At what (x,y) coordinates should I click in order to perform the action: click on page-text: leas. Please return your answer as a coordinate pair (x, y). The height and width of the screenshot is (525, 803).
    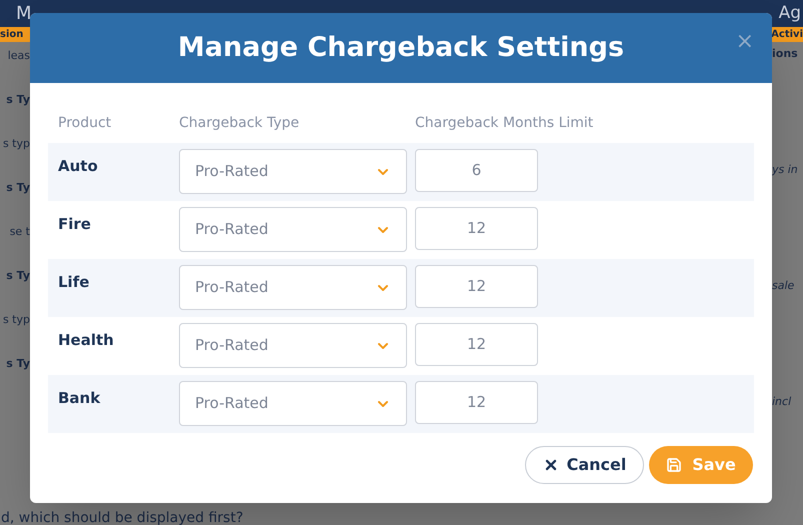
    Looking at the image, I should click on (19, 56).